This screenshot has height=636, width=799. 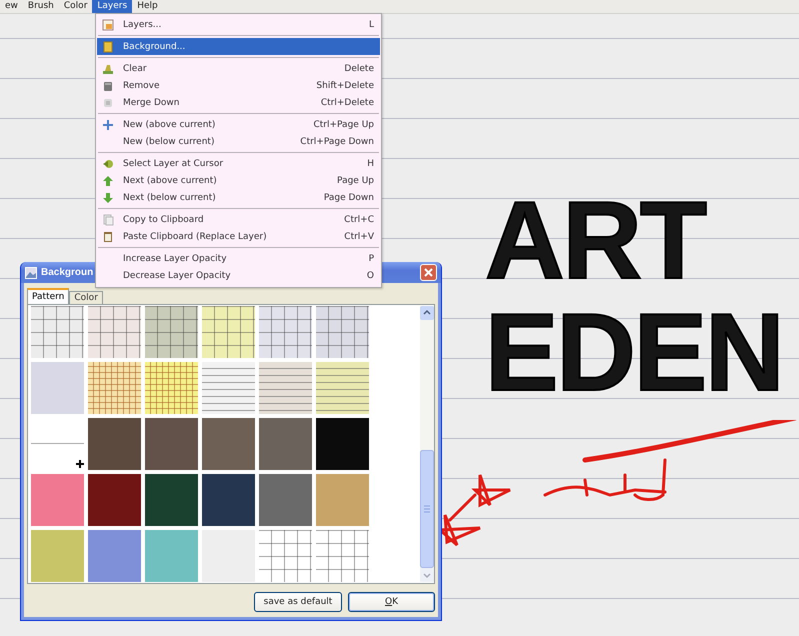 I want to click on scroll-thumb-icon, so click(x=427, y=509).